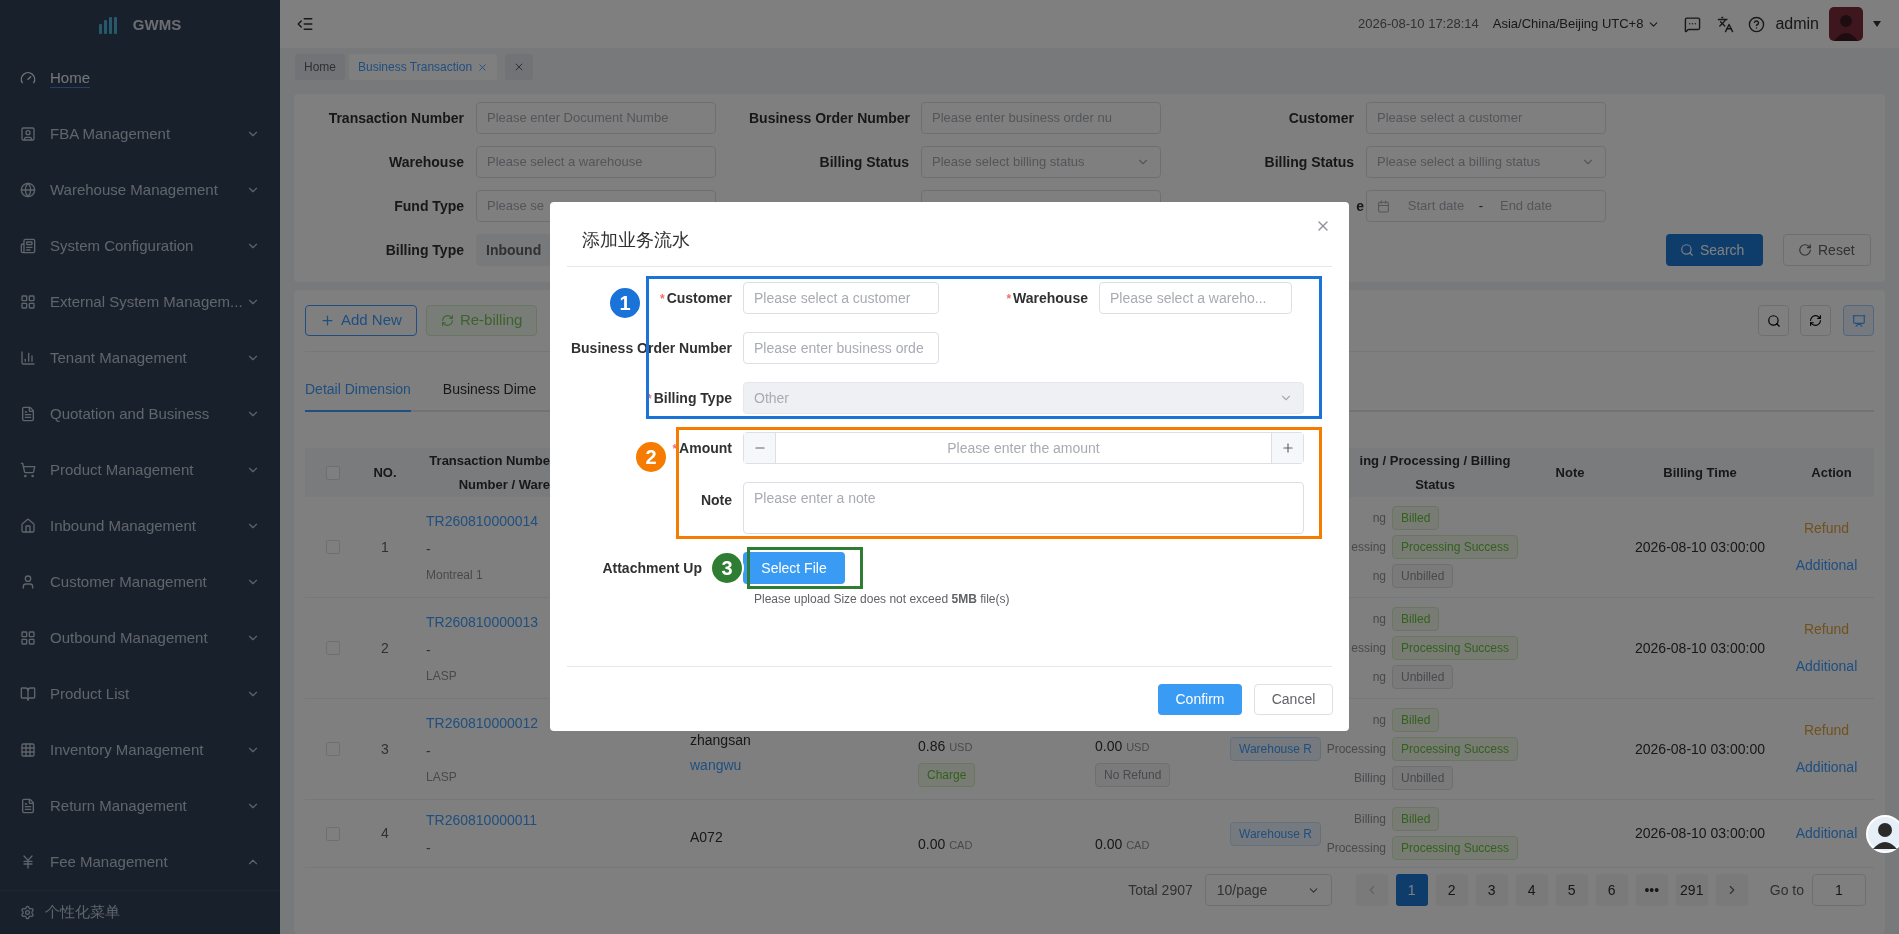  I want to click on table-cell-text: A072, so click(706, 837).